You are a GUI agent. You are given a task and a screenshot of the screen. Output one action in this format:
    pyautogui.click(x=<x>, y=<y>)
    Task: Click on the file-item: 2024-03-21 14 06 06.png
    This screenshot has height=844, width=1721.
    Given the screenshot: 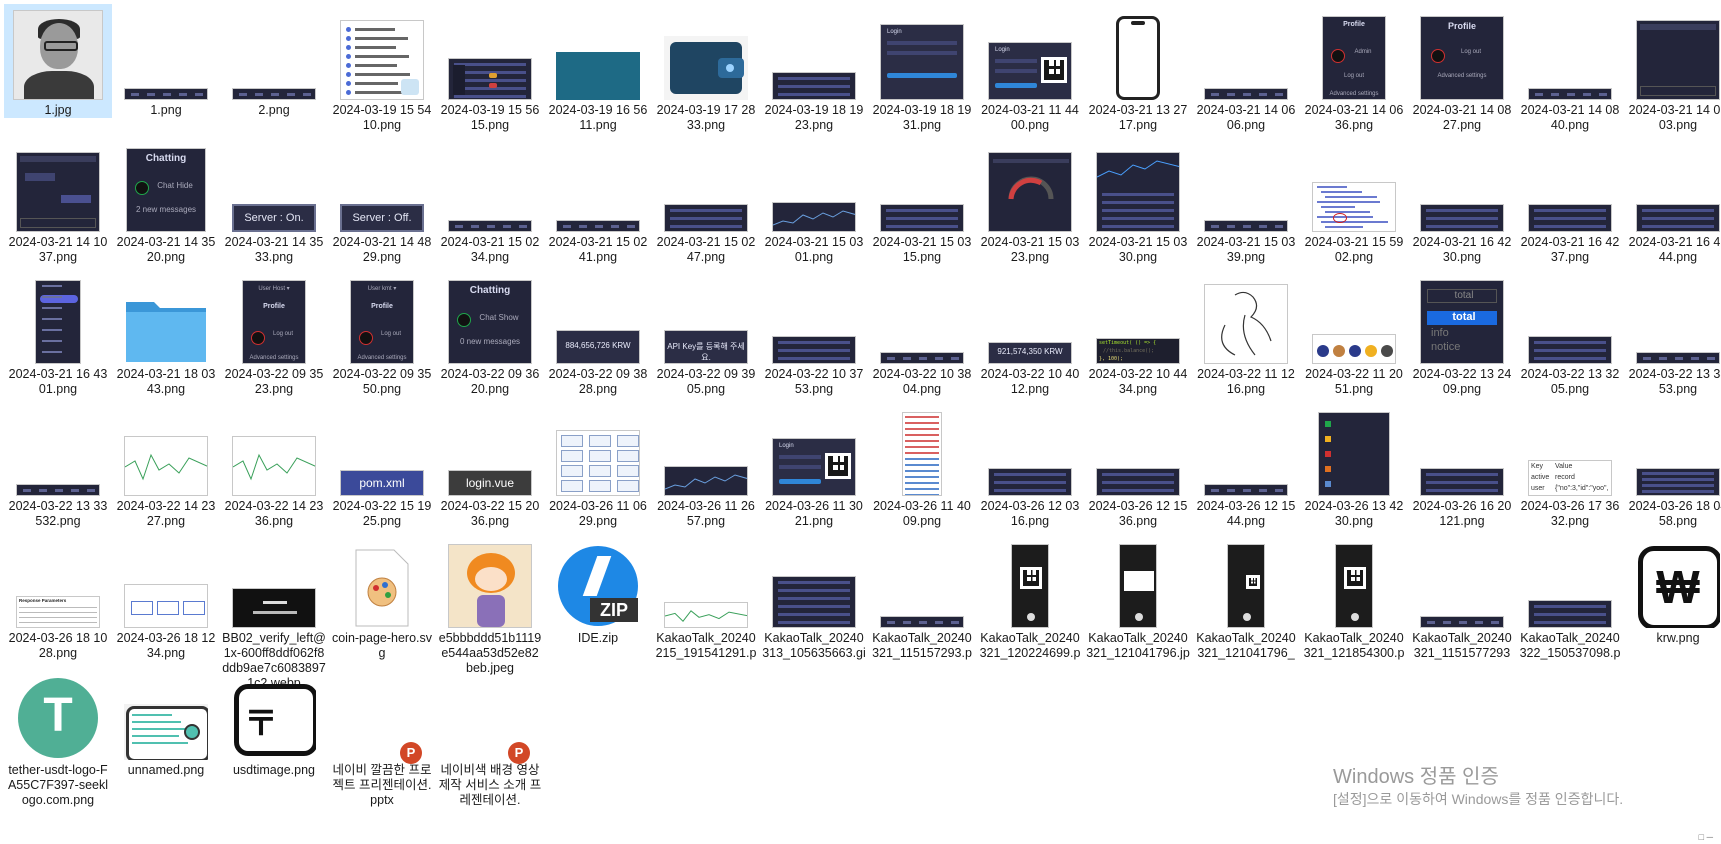 What is the action you would take?
    pyautogui.click(x=1246, y=68)
    